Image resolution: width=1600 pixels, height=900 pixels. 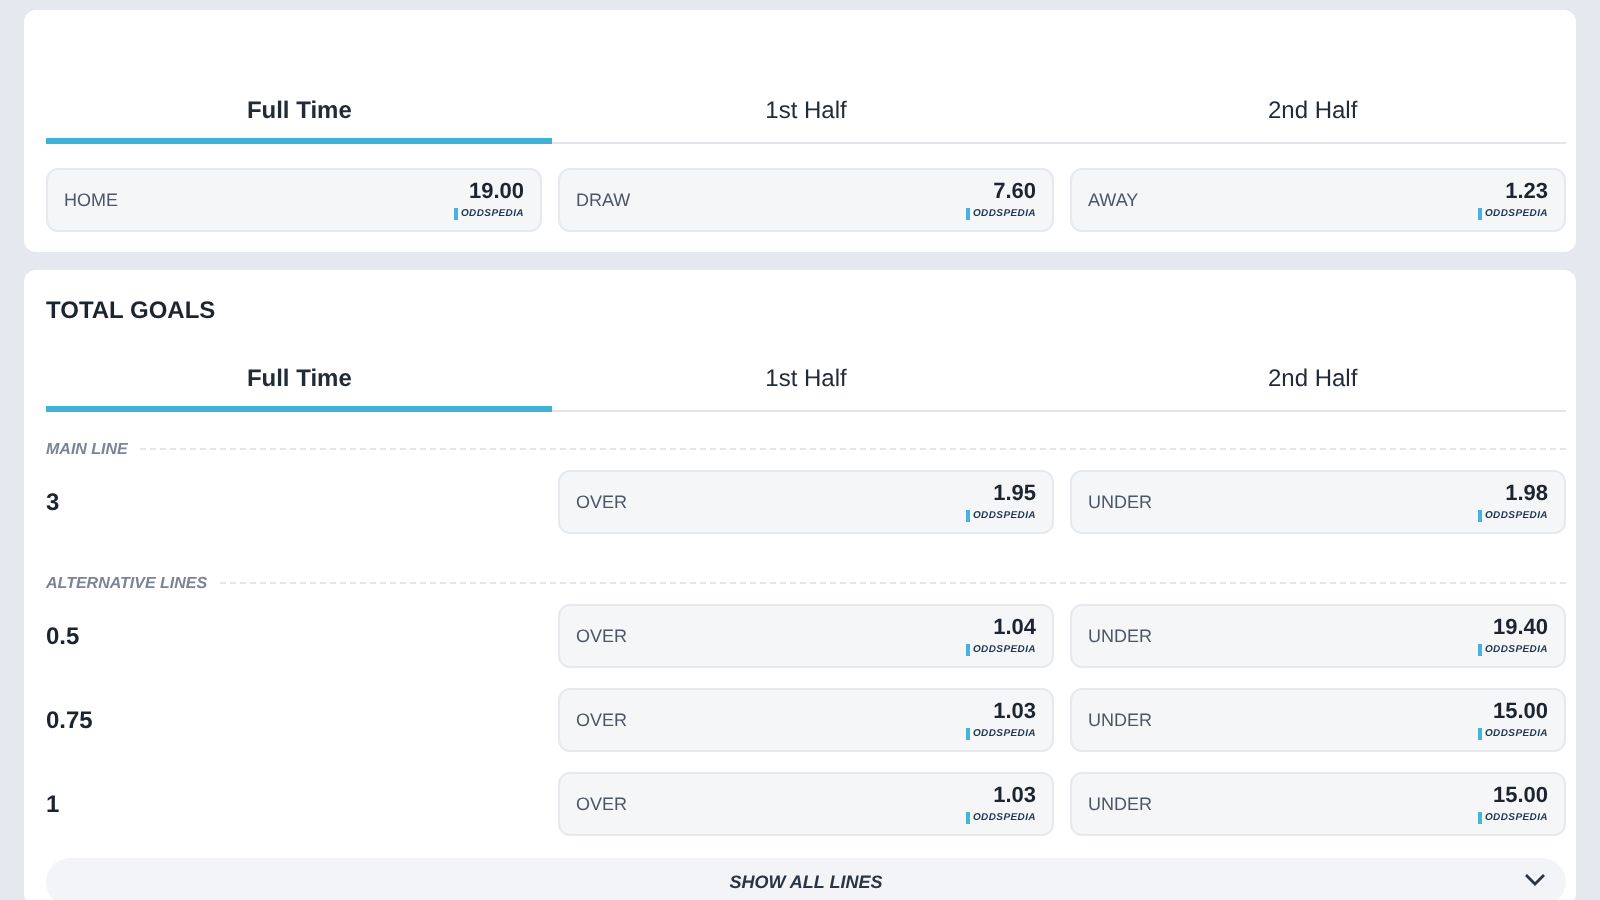 I want to click on odds-value: 1.95, so click(x=1014, y=494).